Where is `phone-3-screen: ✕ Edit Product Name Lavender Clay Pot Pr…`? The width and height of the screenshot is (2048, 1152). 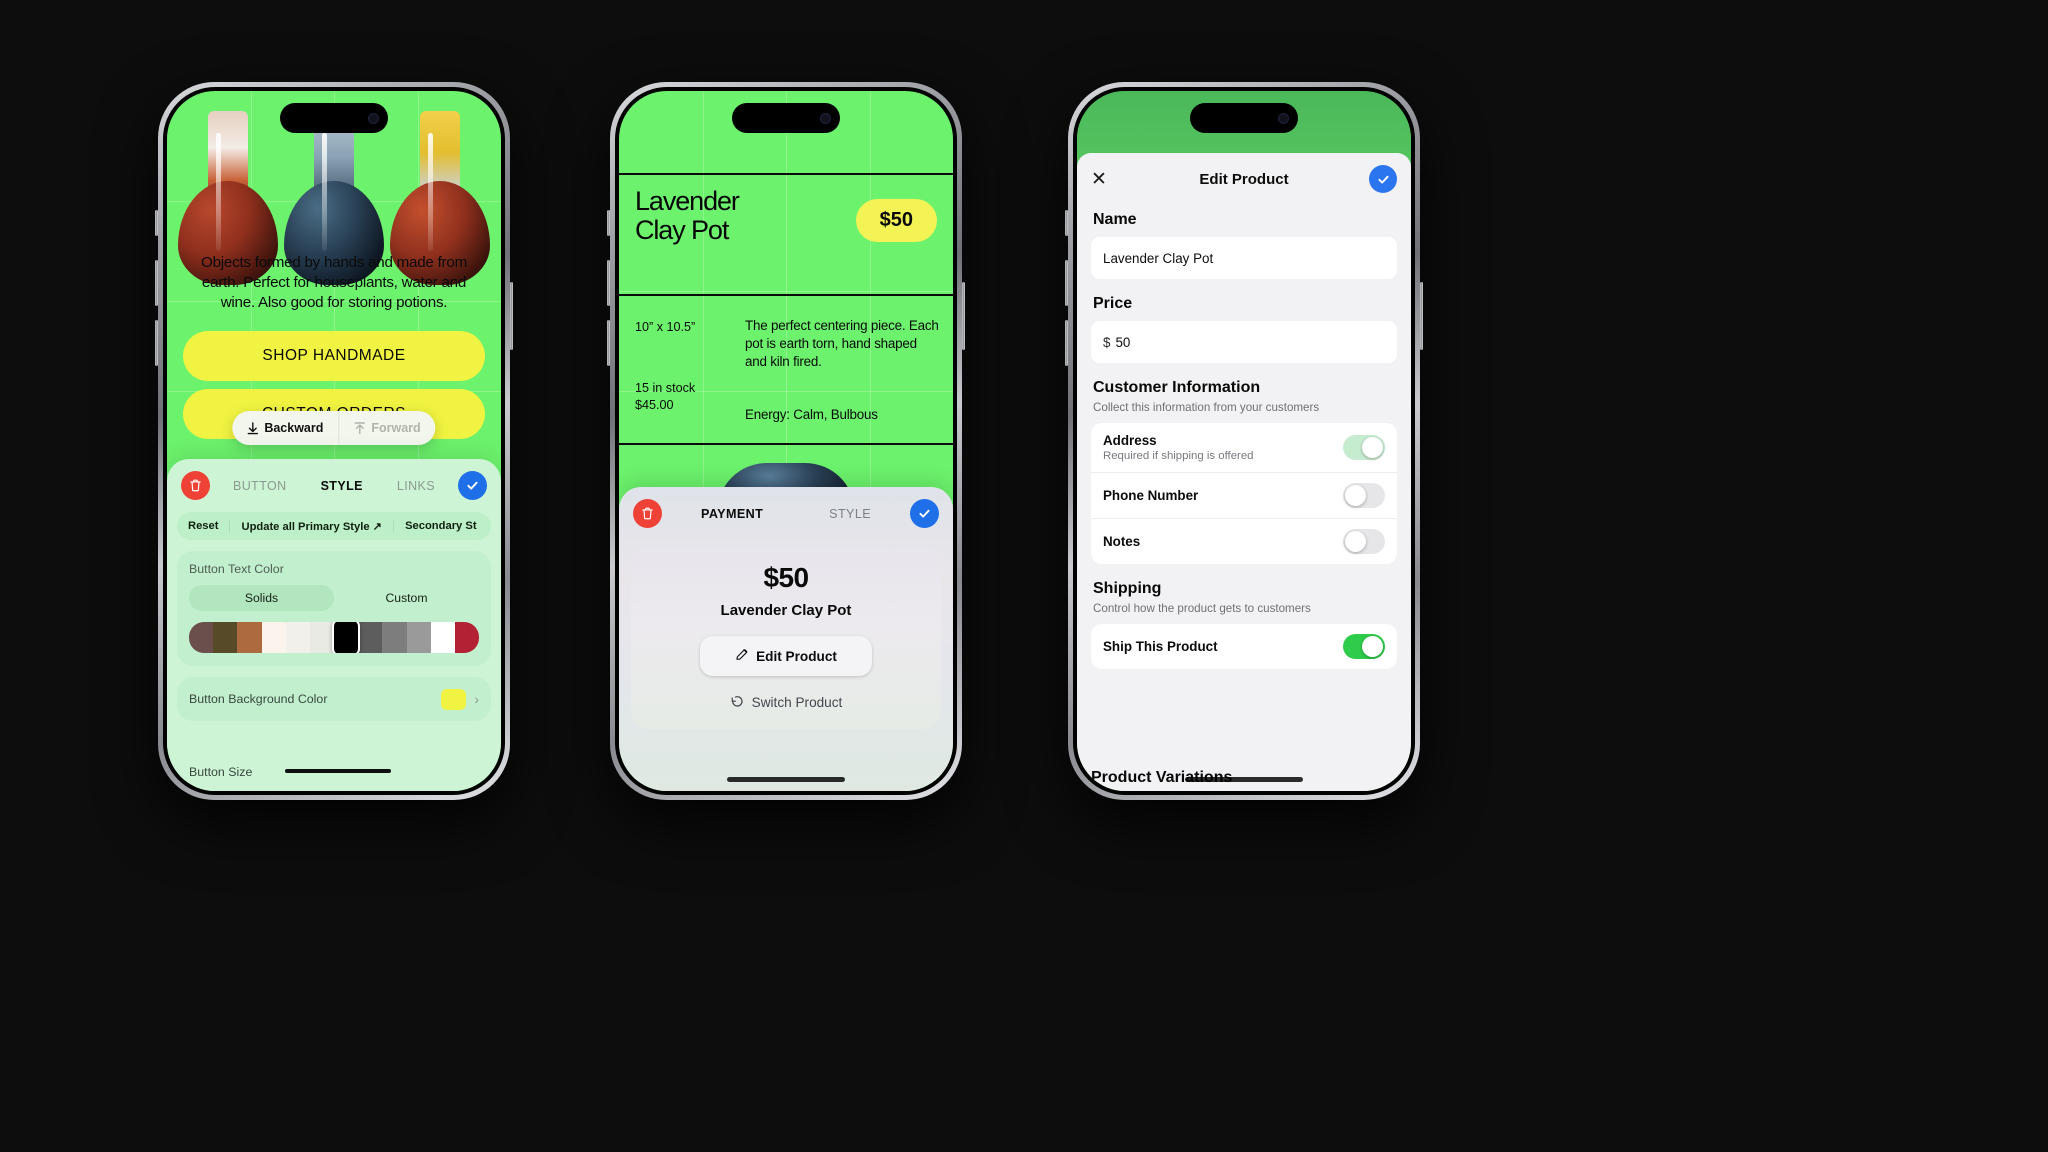
phone-3-screen: ✕ Edit Product Name Lavender Clay Pot Pr… is located at coordinates (1244, 441).